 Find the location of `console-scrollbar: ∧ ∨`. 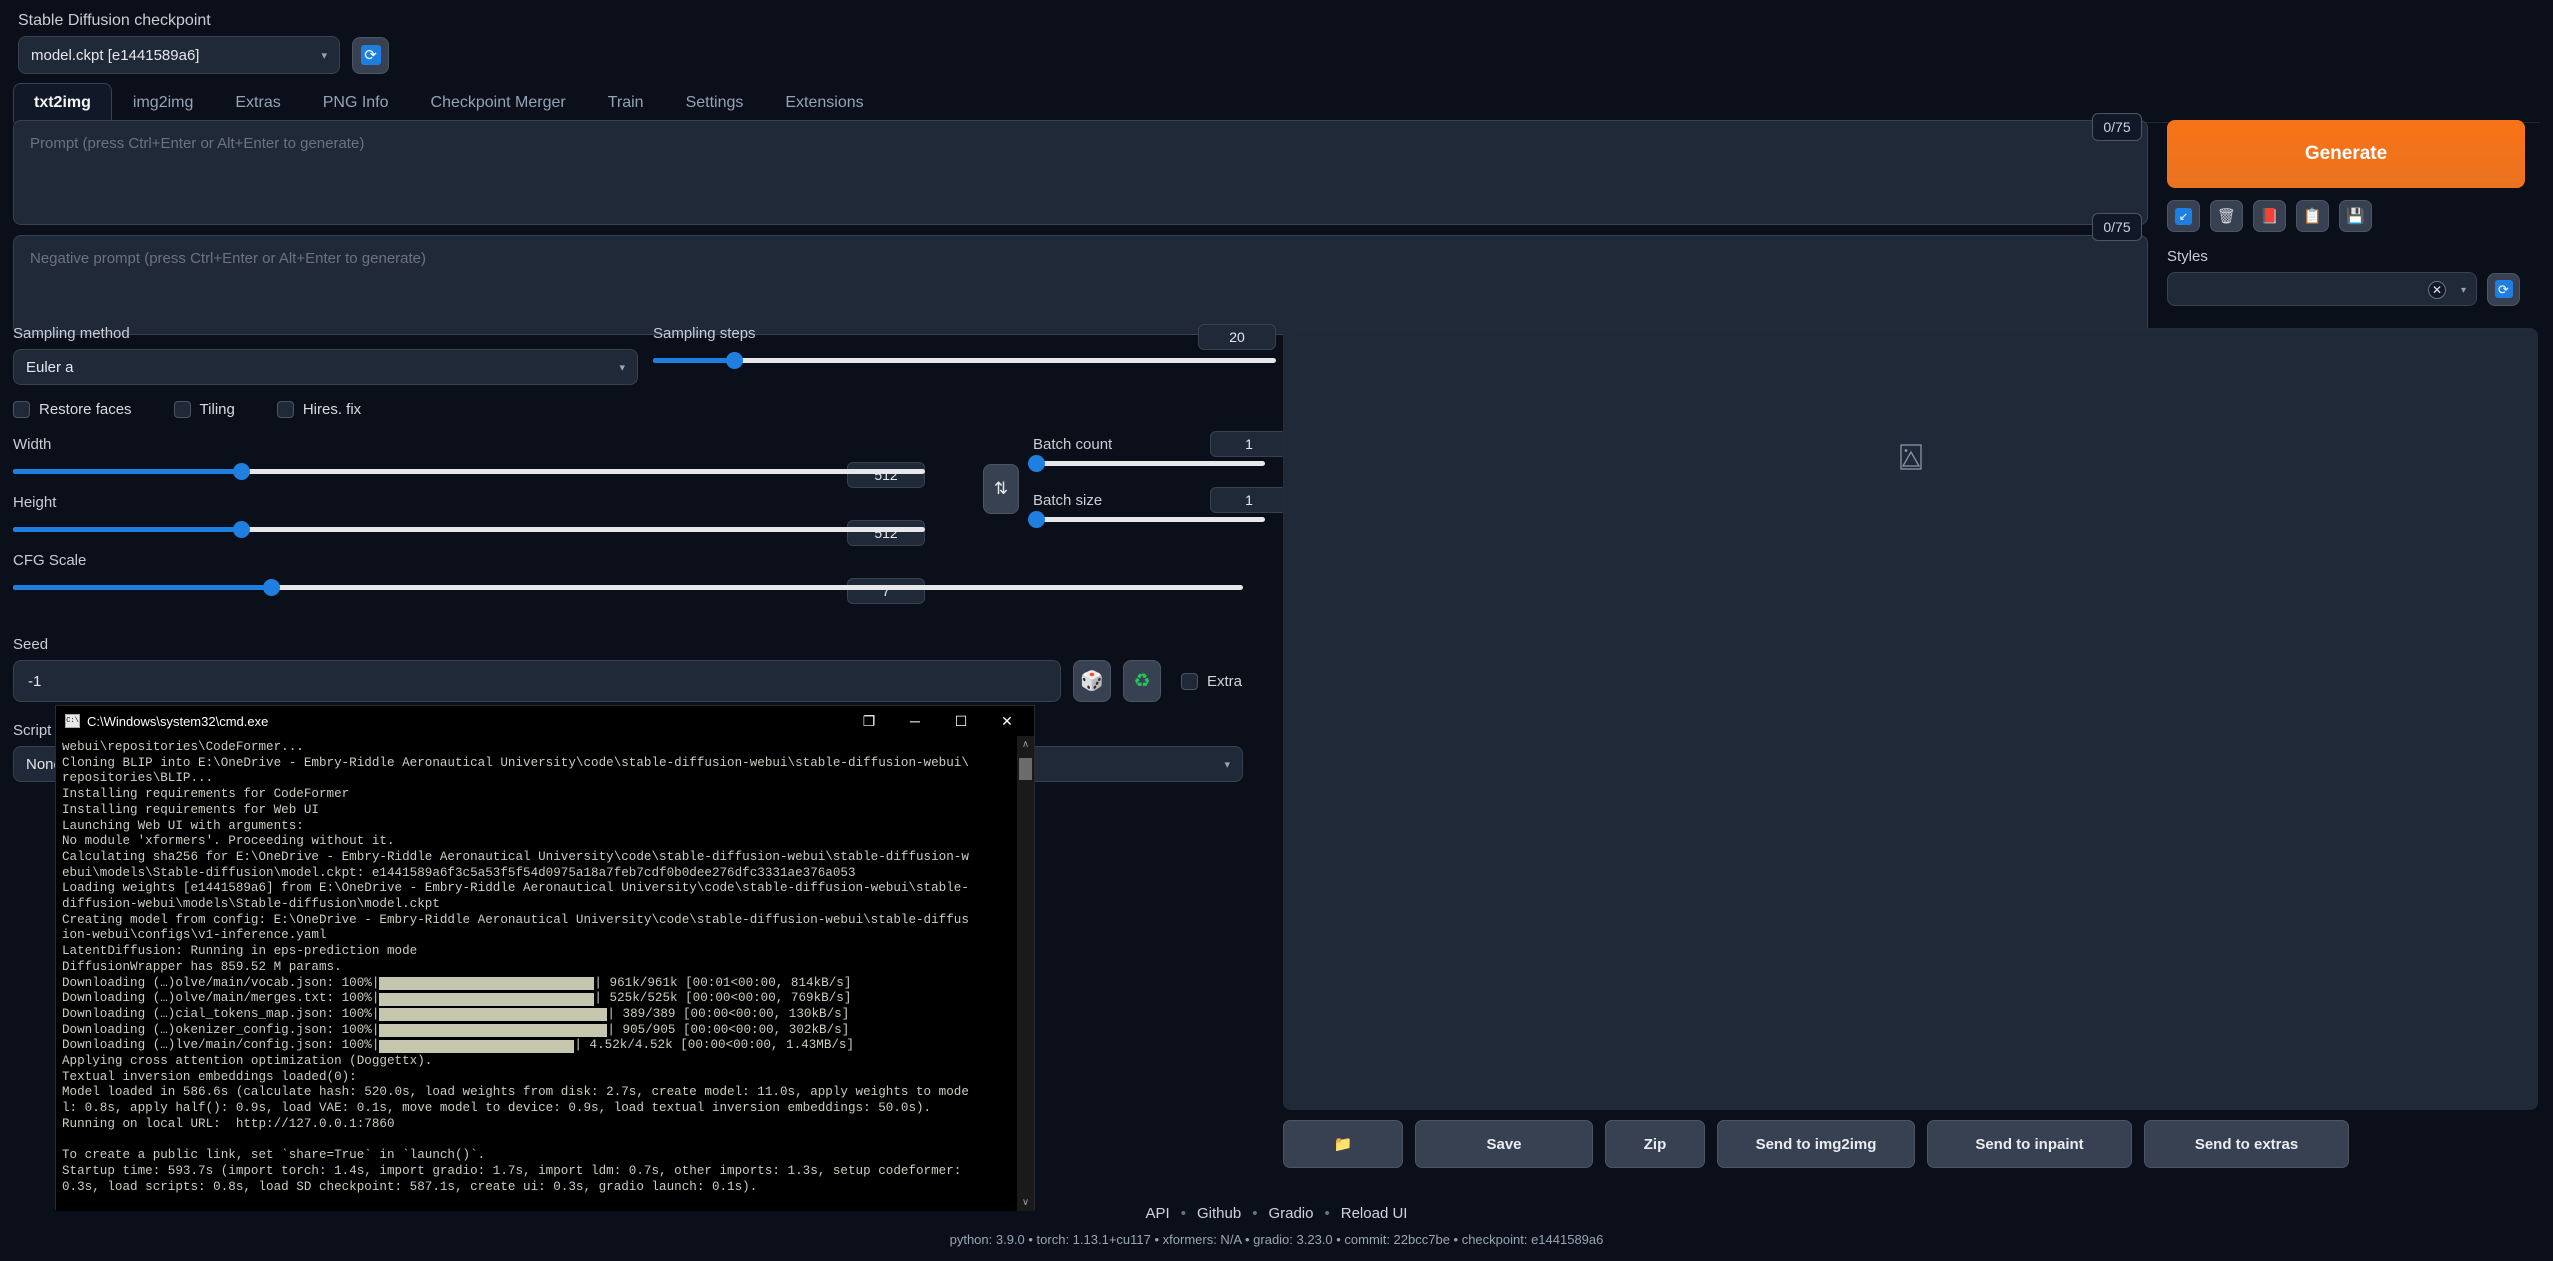

console-scrollbar: ∧ ∨ is located at coordinates (1025, 973).